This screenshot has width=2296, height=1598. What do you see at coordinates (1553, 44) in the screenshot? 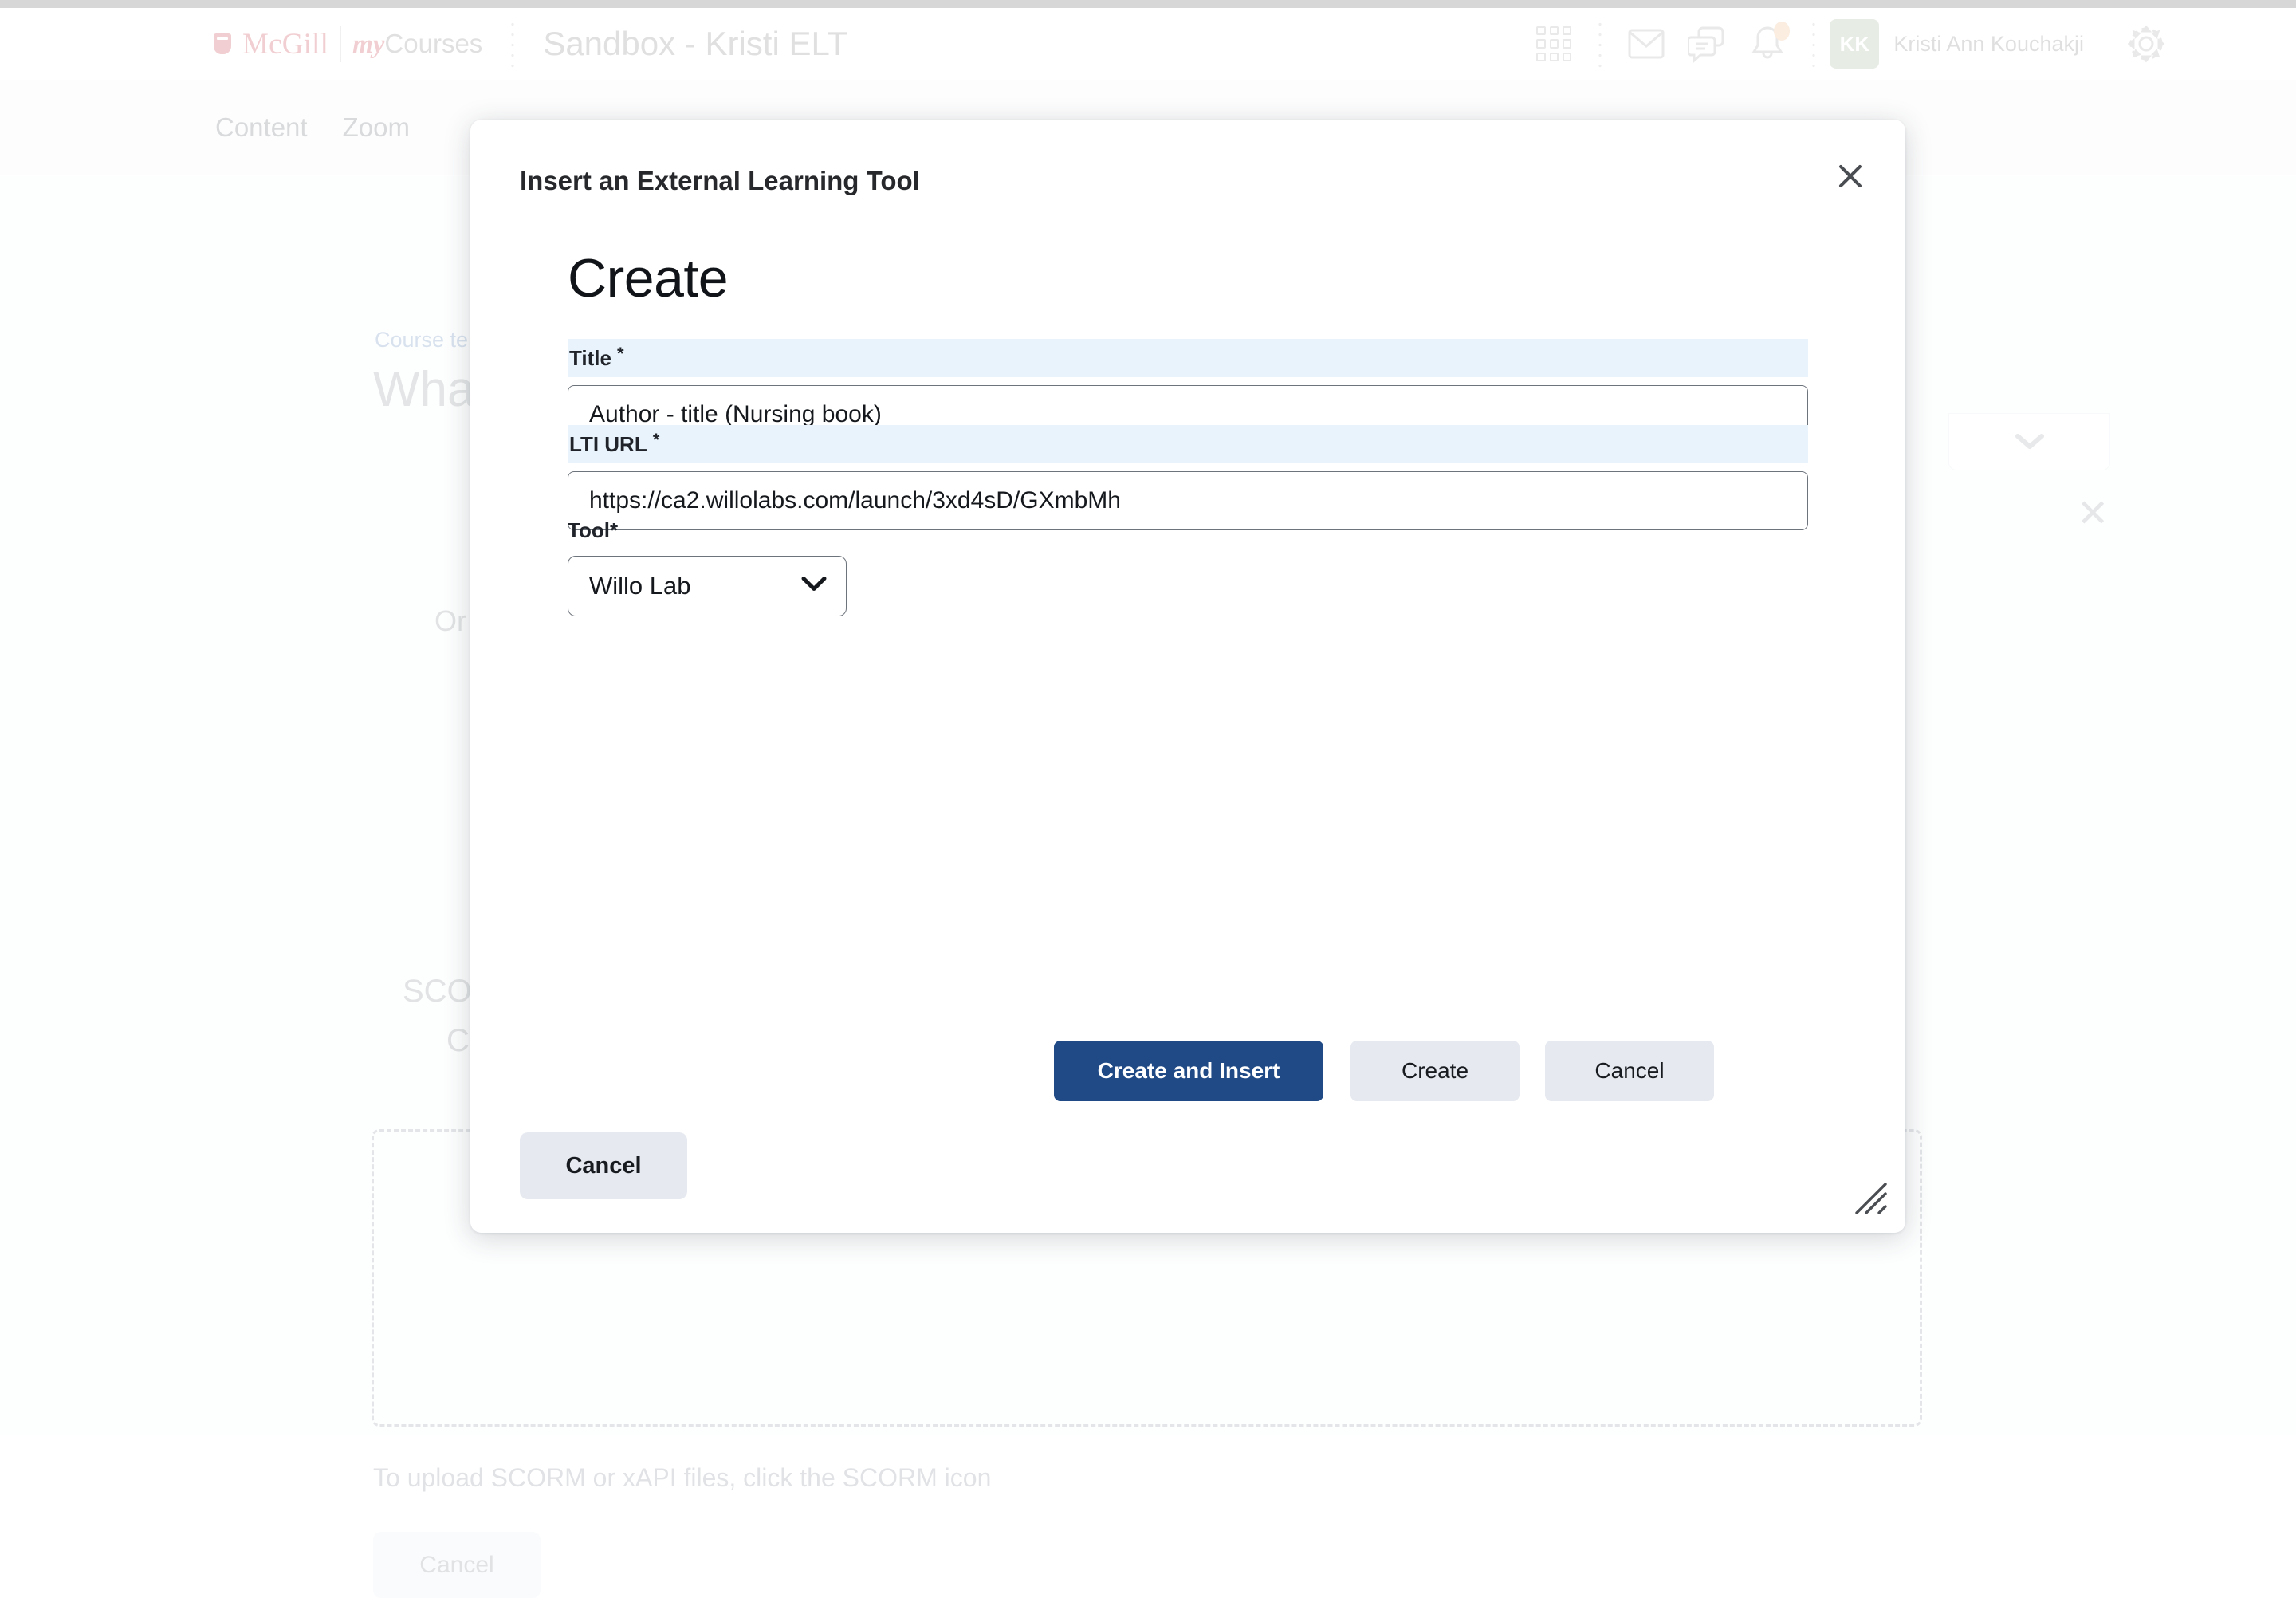
I see `waffle-grid-icon` at bounding box center [1553, 44].